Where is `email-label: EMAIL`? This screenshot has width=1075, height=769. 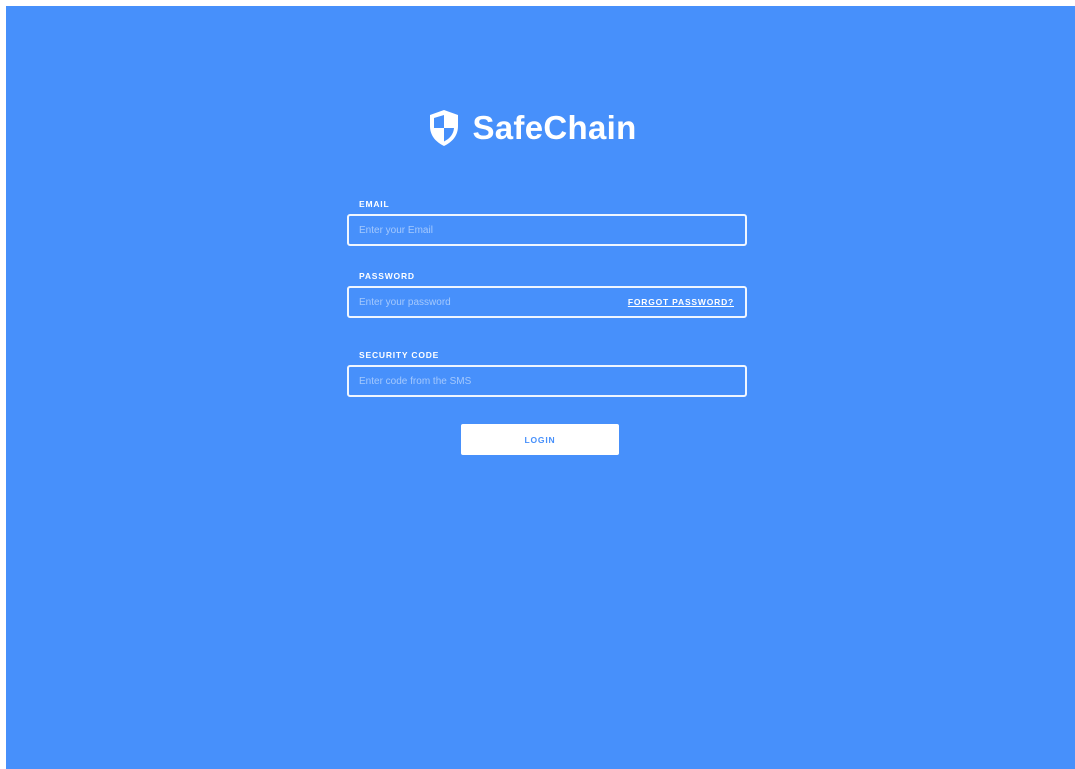 email-label: EMAIL is located at coordinates (374, 204).